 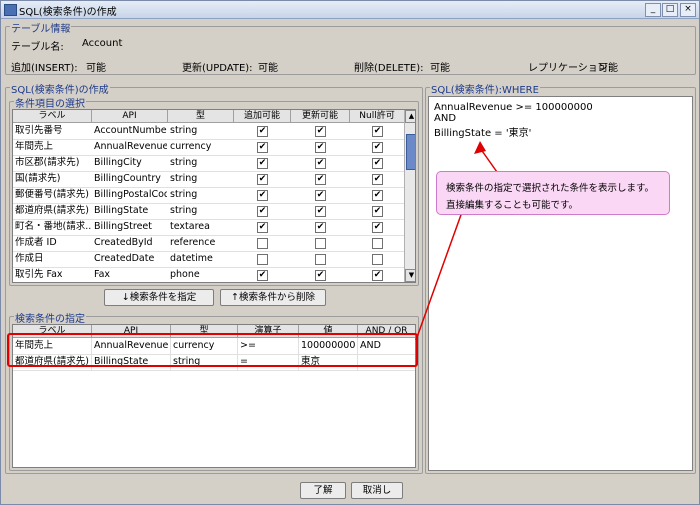 What do you see at coordinates (208, 179) in the screenshot?
I see `table-row: 国(請求先) BillingCountry string ✔ ✔ ✔` at bounding box center [208, 179].